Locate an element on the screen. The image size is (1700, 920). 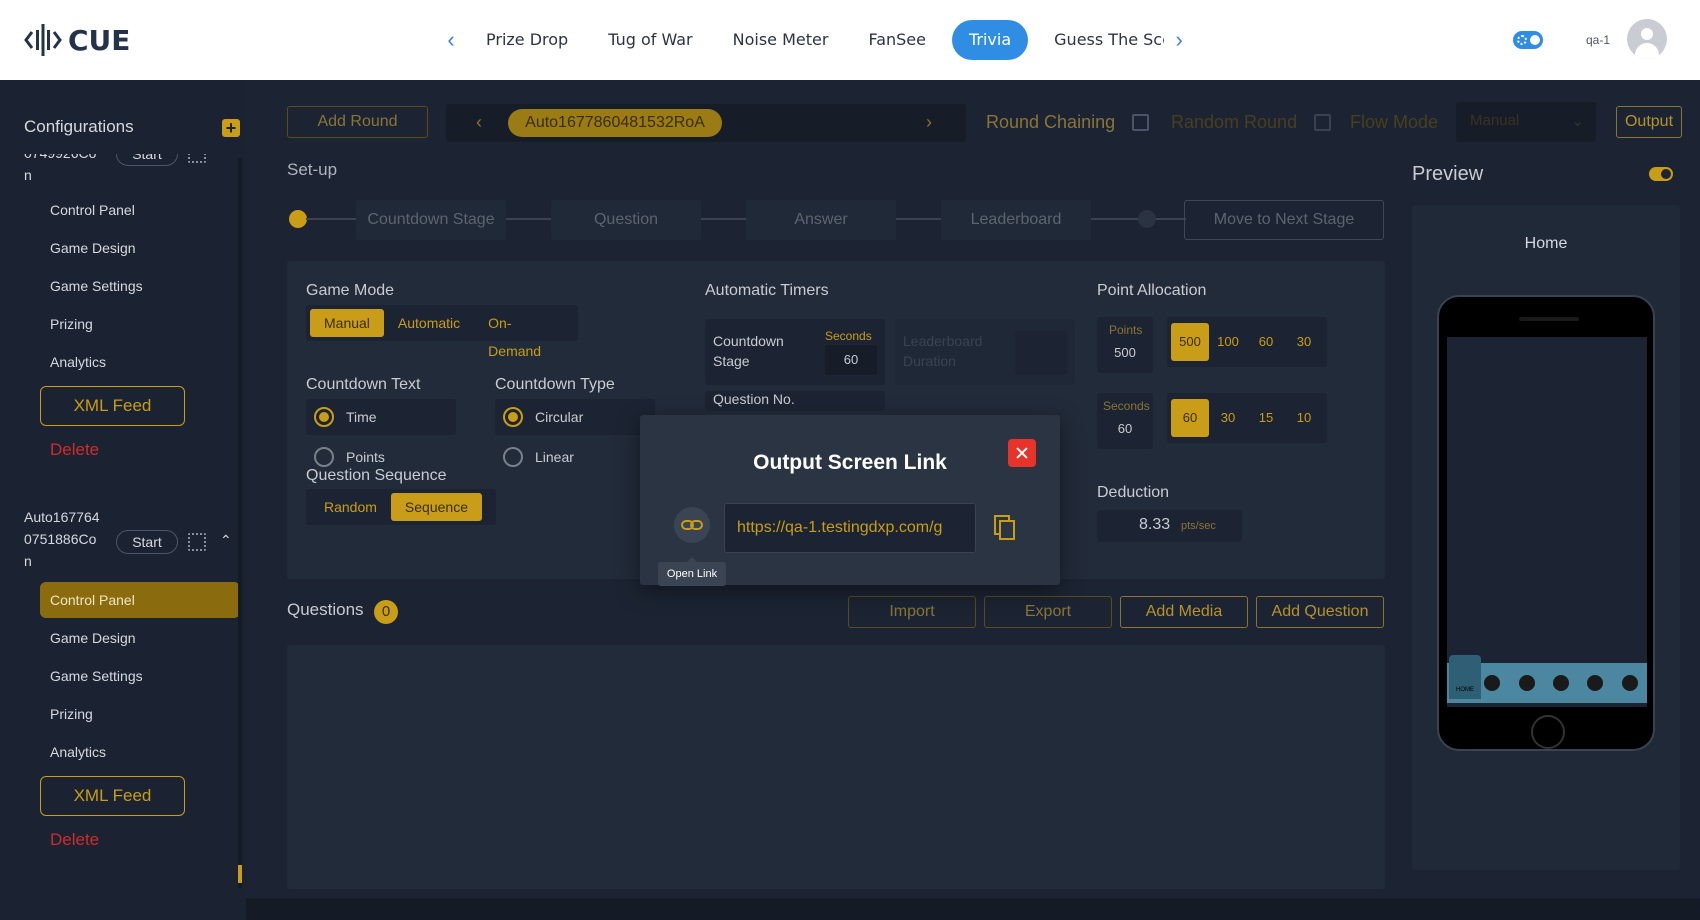
round-next-arrow-icon: › is located at coordinates (929, 122).